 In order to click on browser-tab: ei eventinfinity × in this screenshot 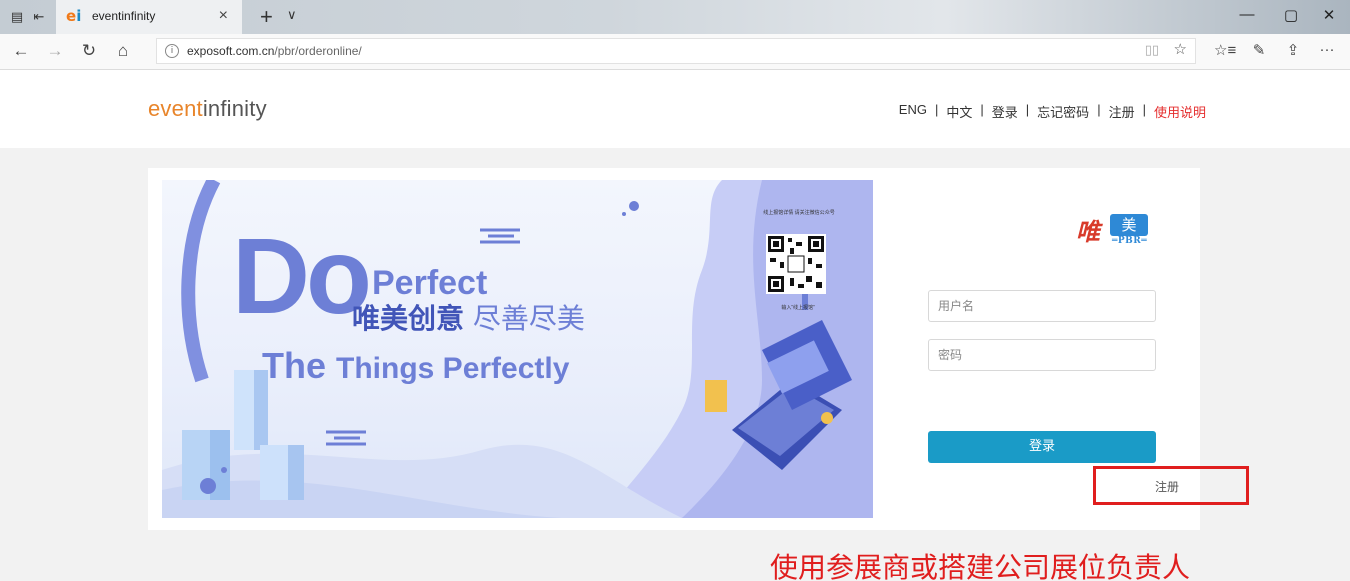, I will do `click(149, 17)`.